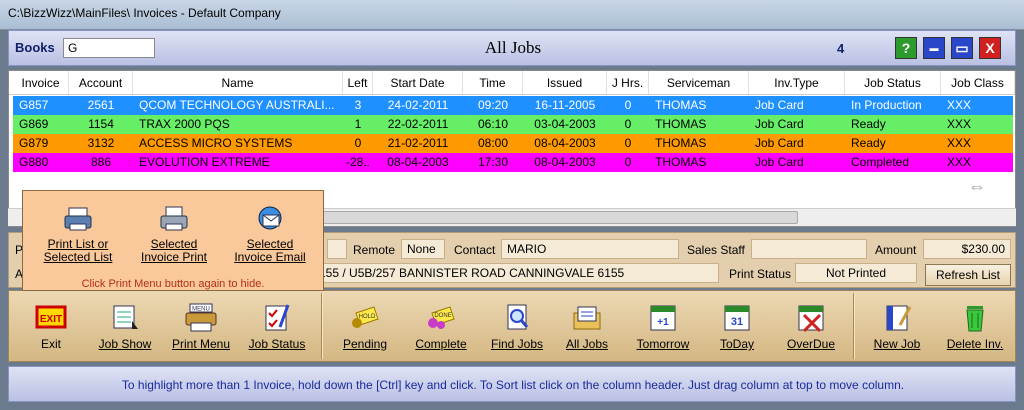  I want to click on table-cell: G857, so click(34, 105).